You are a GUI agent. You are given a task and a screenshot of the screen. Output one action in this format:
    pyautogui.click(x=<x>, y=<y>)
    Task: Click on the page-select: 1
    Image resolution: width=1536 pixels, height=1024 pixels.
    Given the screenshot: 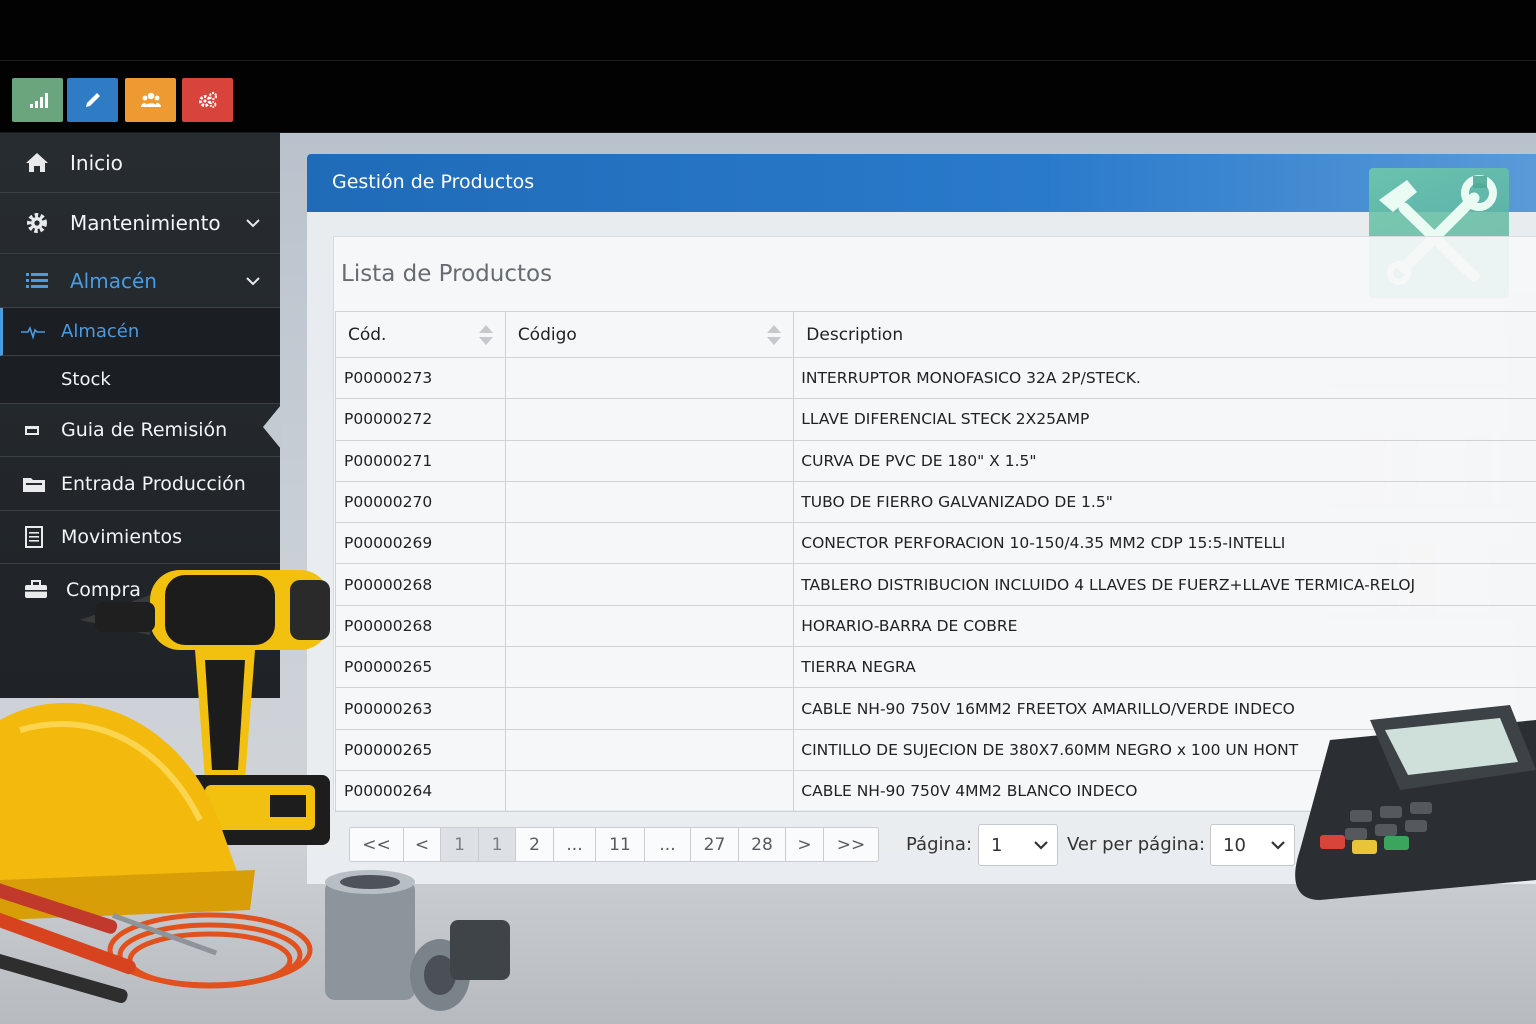 What is the action you would take?
    pyautogui.click(x=1018, y=845)
    